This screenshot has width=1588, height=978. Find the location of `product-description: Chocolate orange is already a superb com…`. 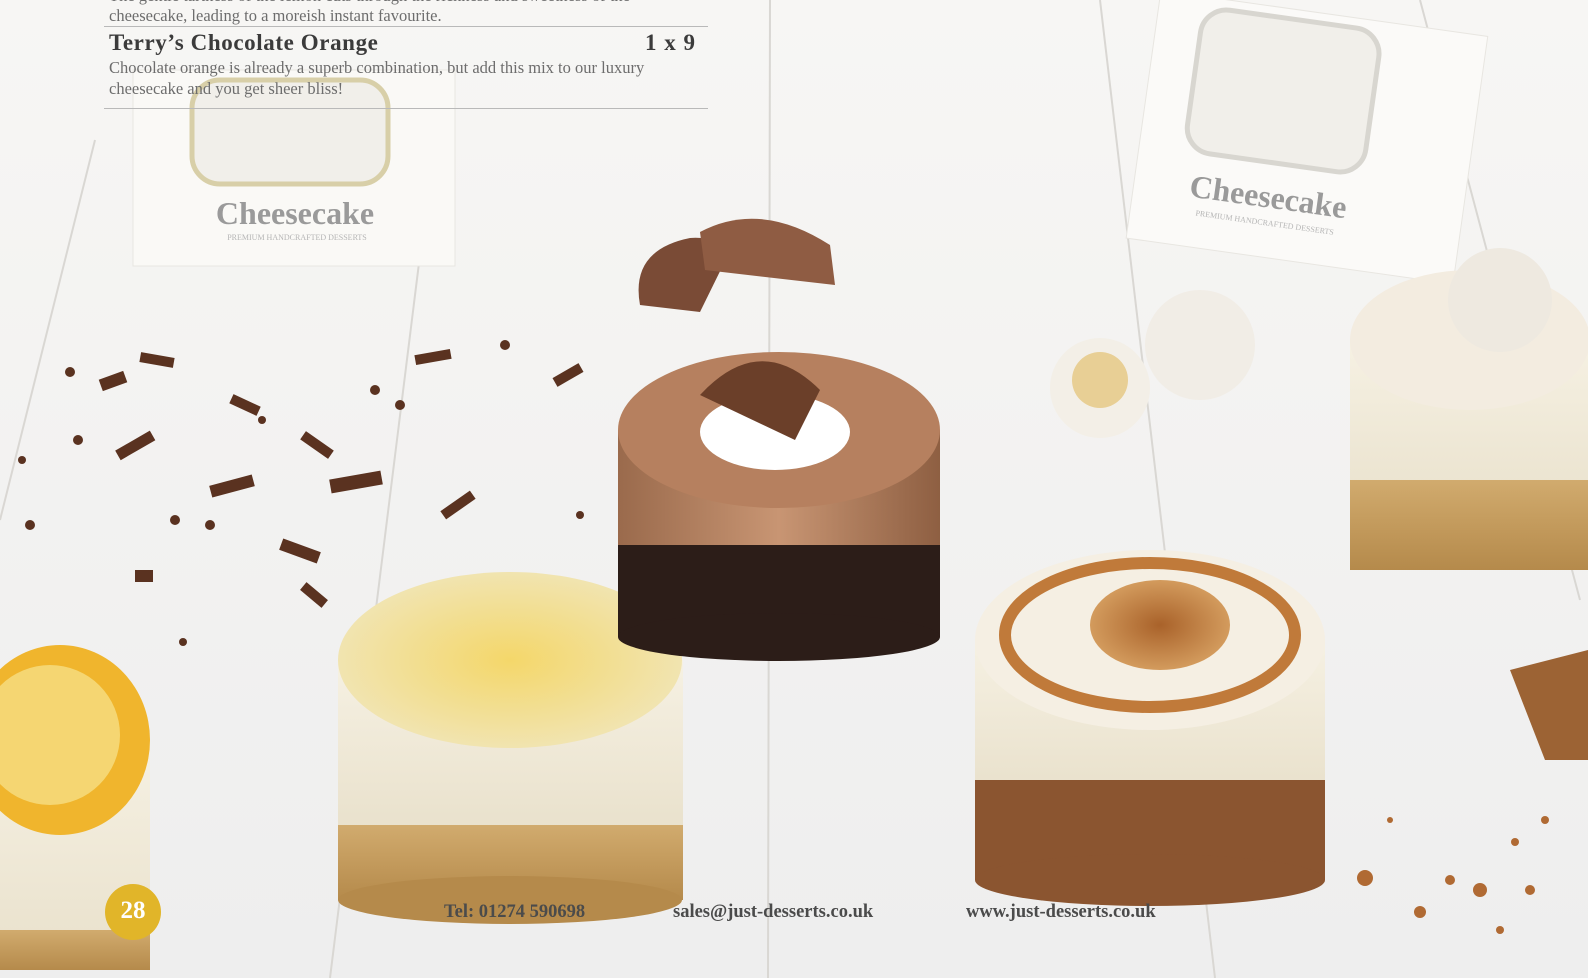

product-description: Chocolate orange is already a superb com… is located at coordinates (377, 78).